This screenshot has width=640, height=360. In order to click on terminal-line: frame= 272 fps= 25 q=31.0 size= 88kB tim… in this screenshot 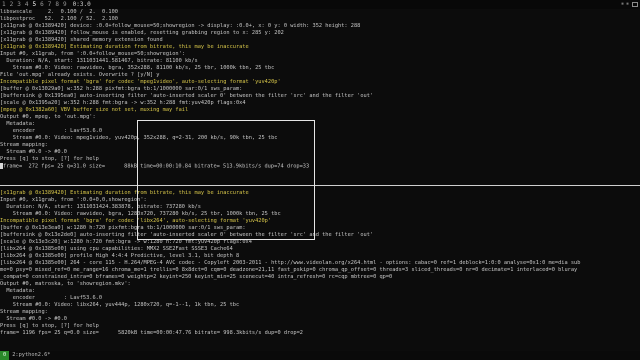, I will do `click(320, 166)`.